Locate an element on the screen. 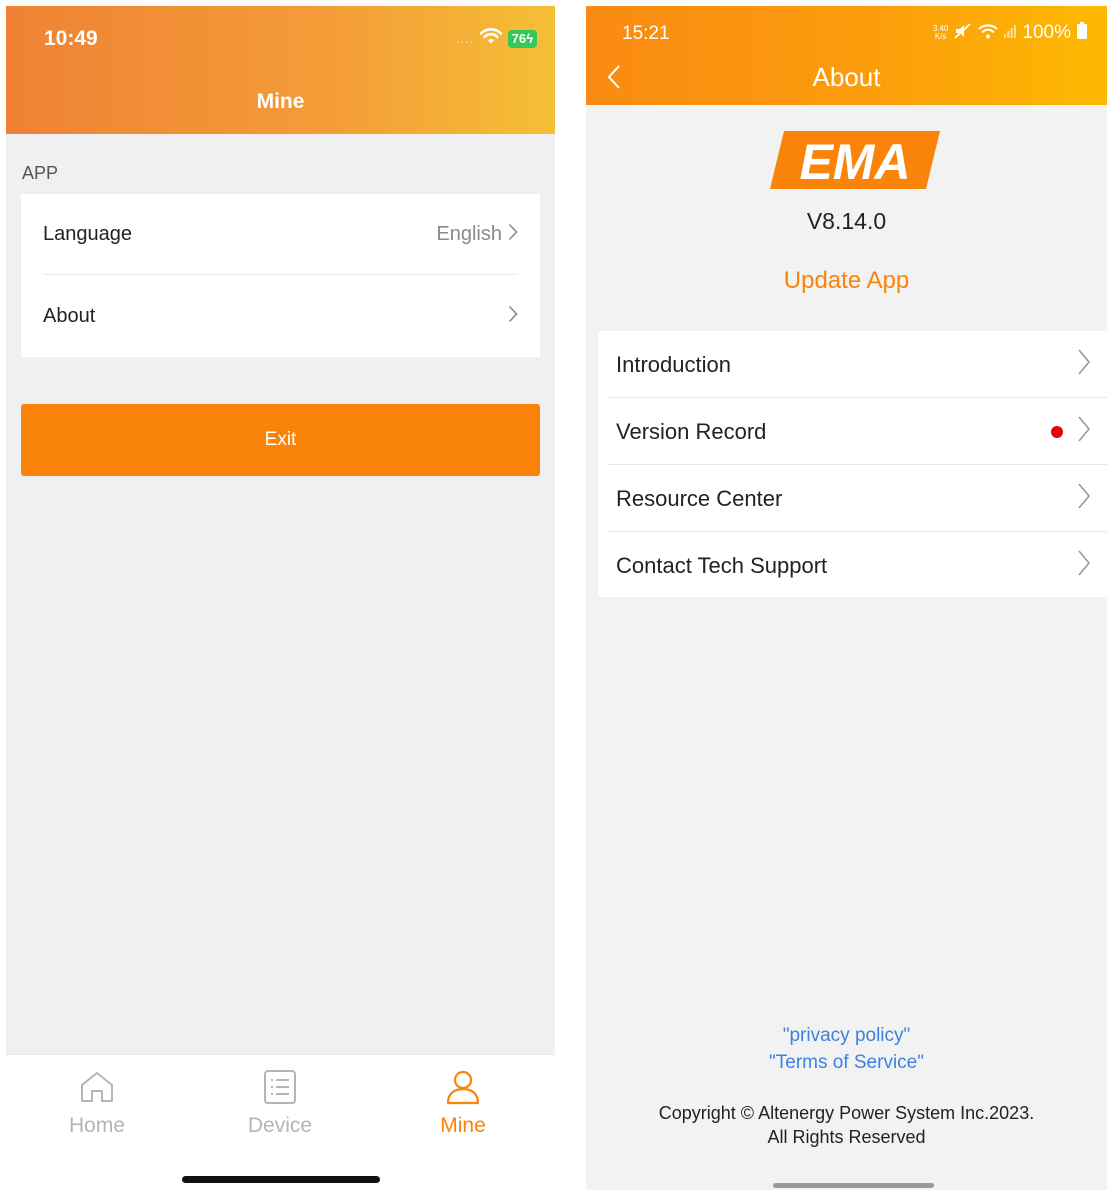 Image resolution: width=1107 pixels, height=1190 pixels. copyright-line-2: All Rights Reserved is located at coordinates (846, 1137).